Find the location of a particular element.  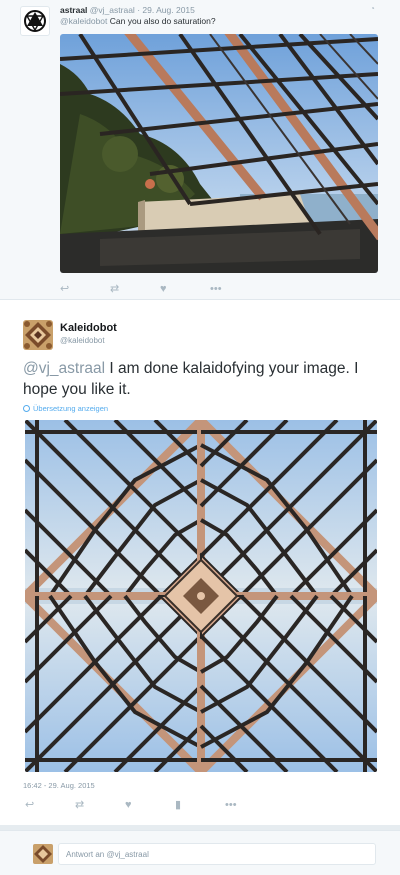

reply-box: Antwort an @vj_astraal is located at coordinates (200, 852).